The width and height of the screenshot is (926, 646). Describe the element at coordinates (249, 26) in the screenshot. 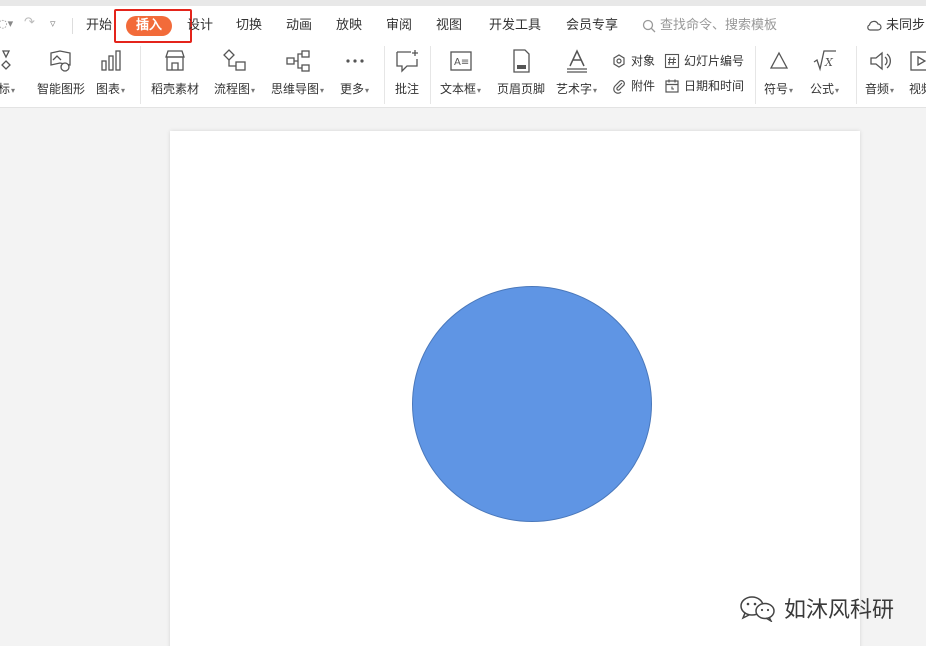

I see `tab-transition: 切换` at that location.